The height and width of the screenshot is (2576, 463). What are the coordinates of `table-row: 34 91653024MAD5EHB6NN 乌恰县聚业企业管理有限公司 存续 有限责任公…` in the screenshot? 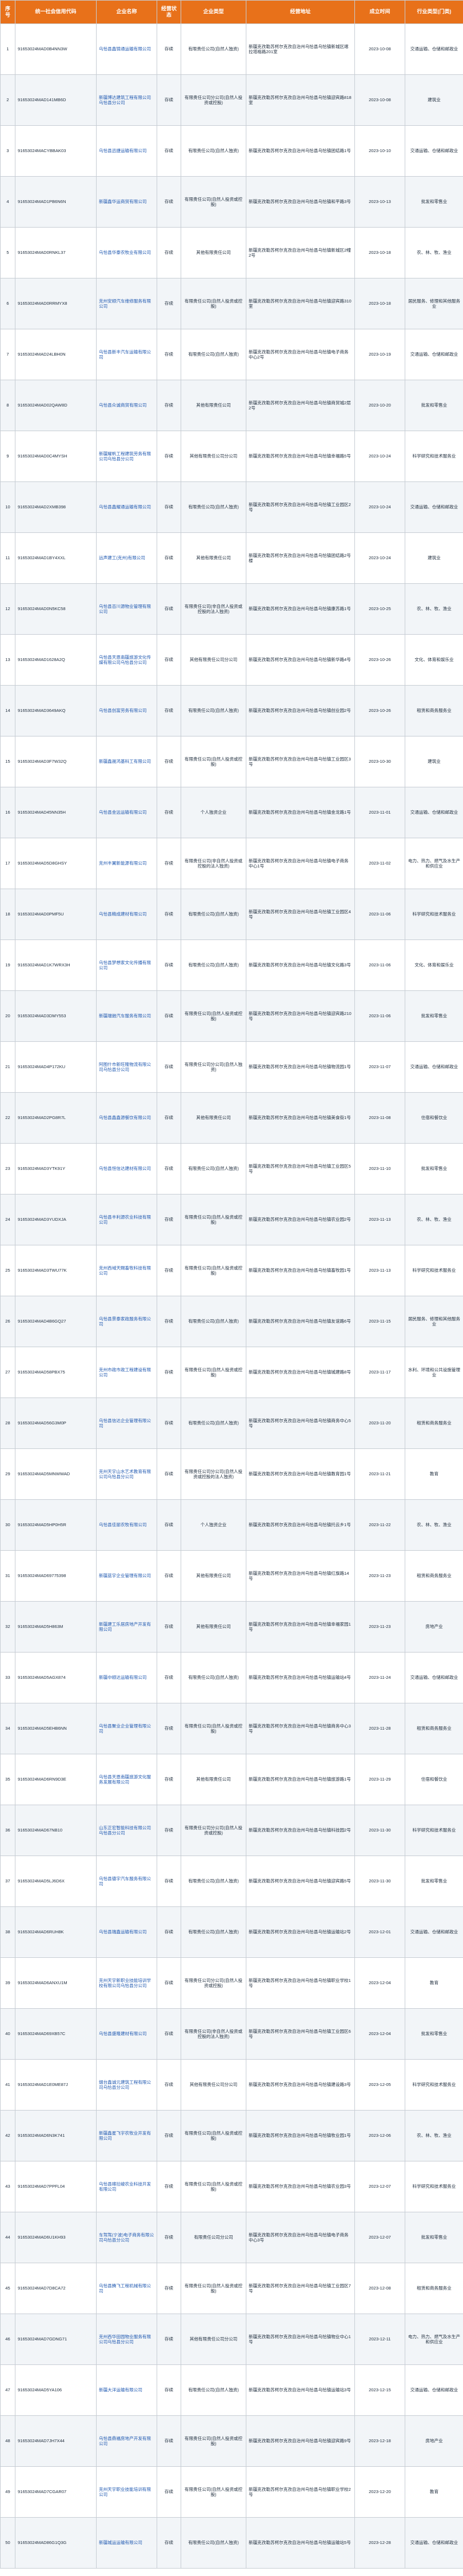 It's located at (231, 1728).